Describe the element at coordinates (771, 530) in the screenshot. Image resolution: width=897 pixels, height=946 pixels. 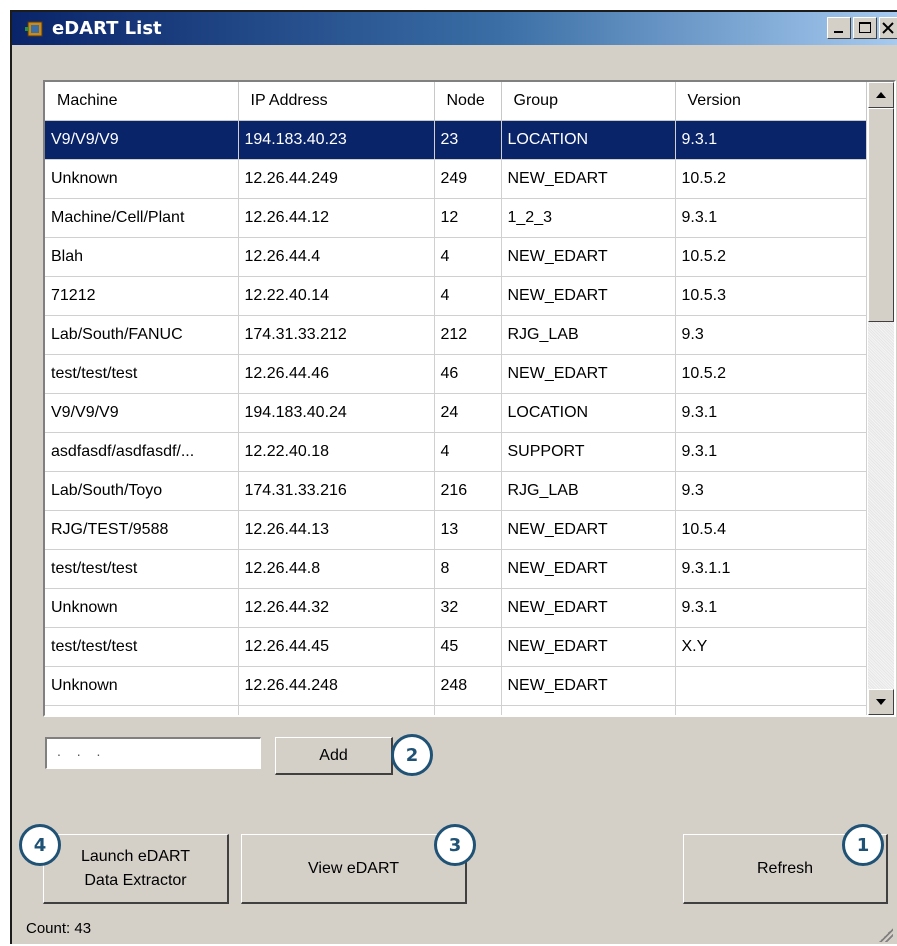
I see `cell-version: 10.5.4` at that location.